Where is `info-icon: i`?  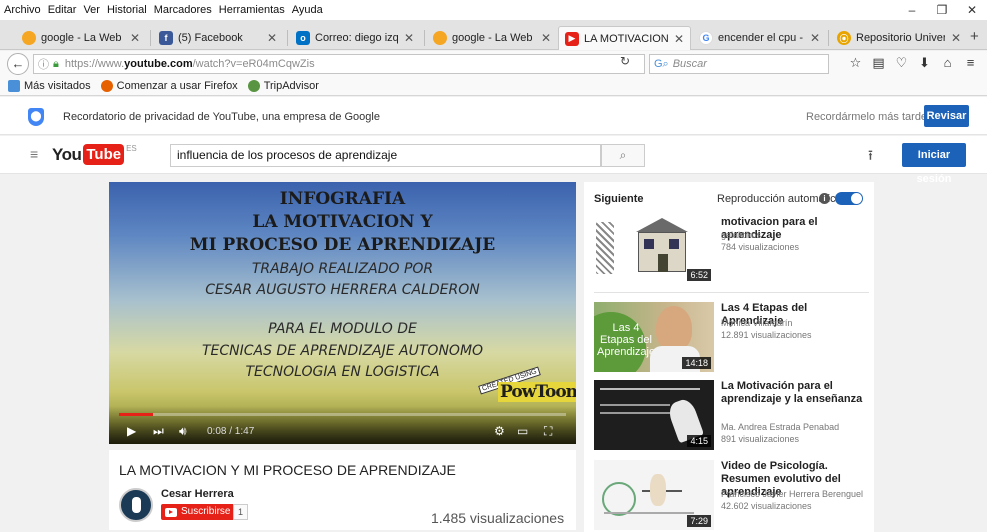
info-icon: i is located at coordinates (824, 198).